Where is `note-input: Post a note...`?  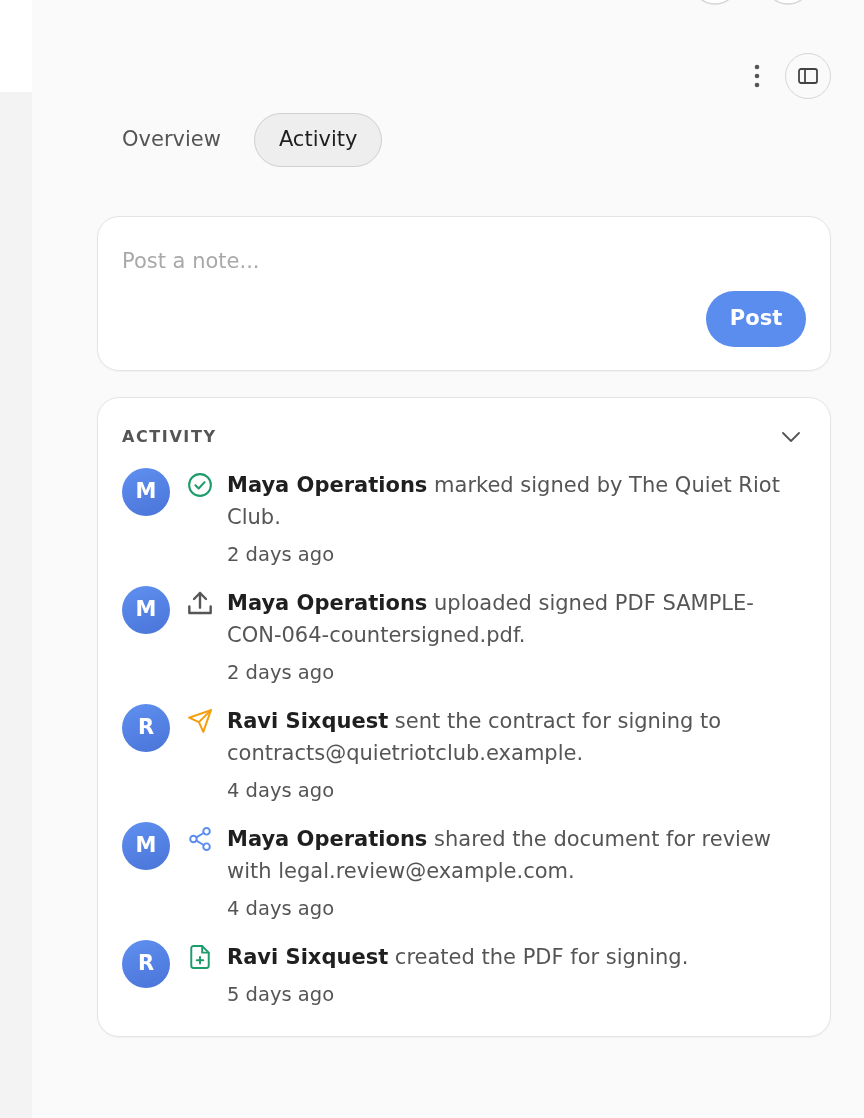 note-input: Post a note... is located at coordinates (464, 262).